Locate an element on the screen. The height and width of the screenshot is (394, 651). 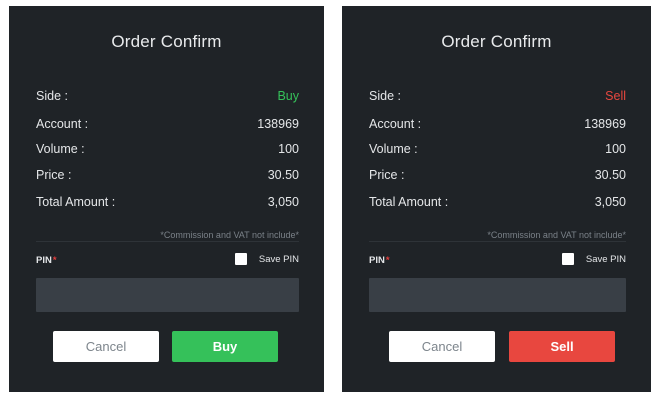
side-value: Buy is located at coordinates (288, 96).